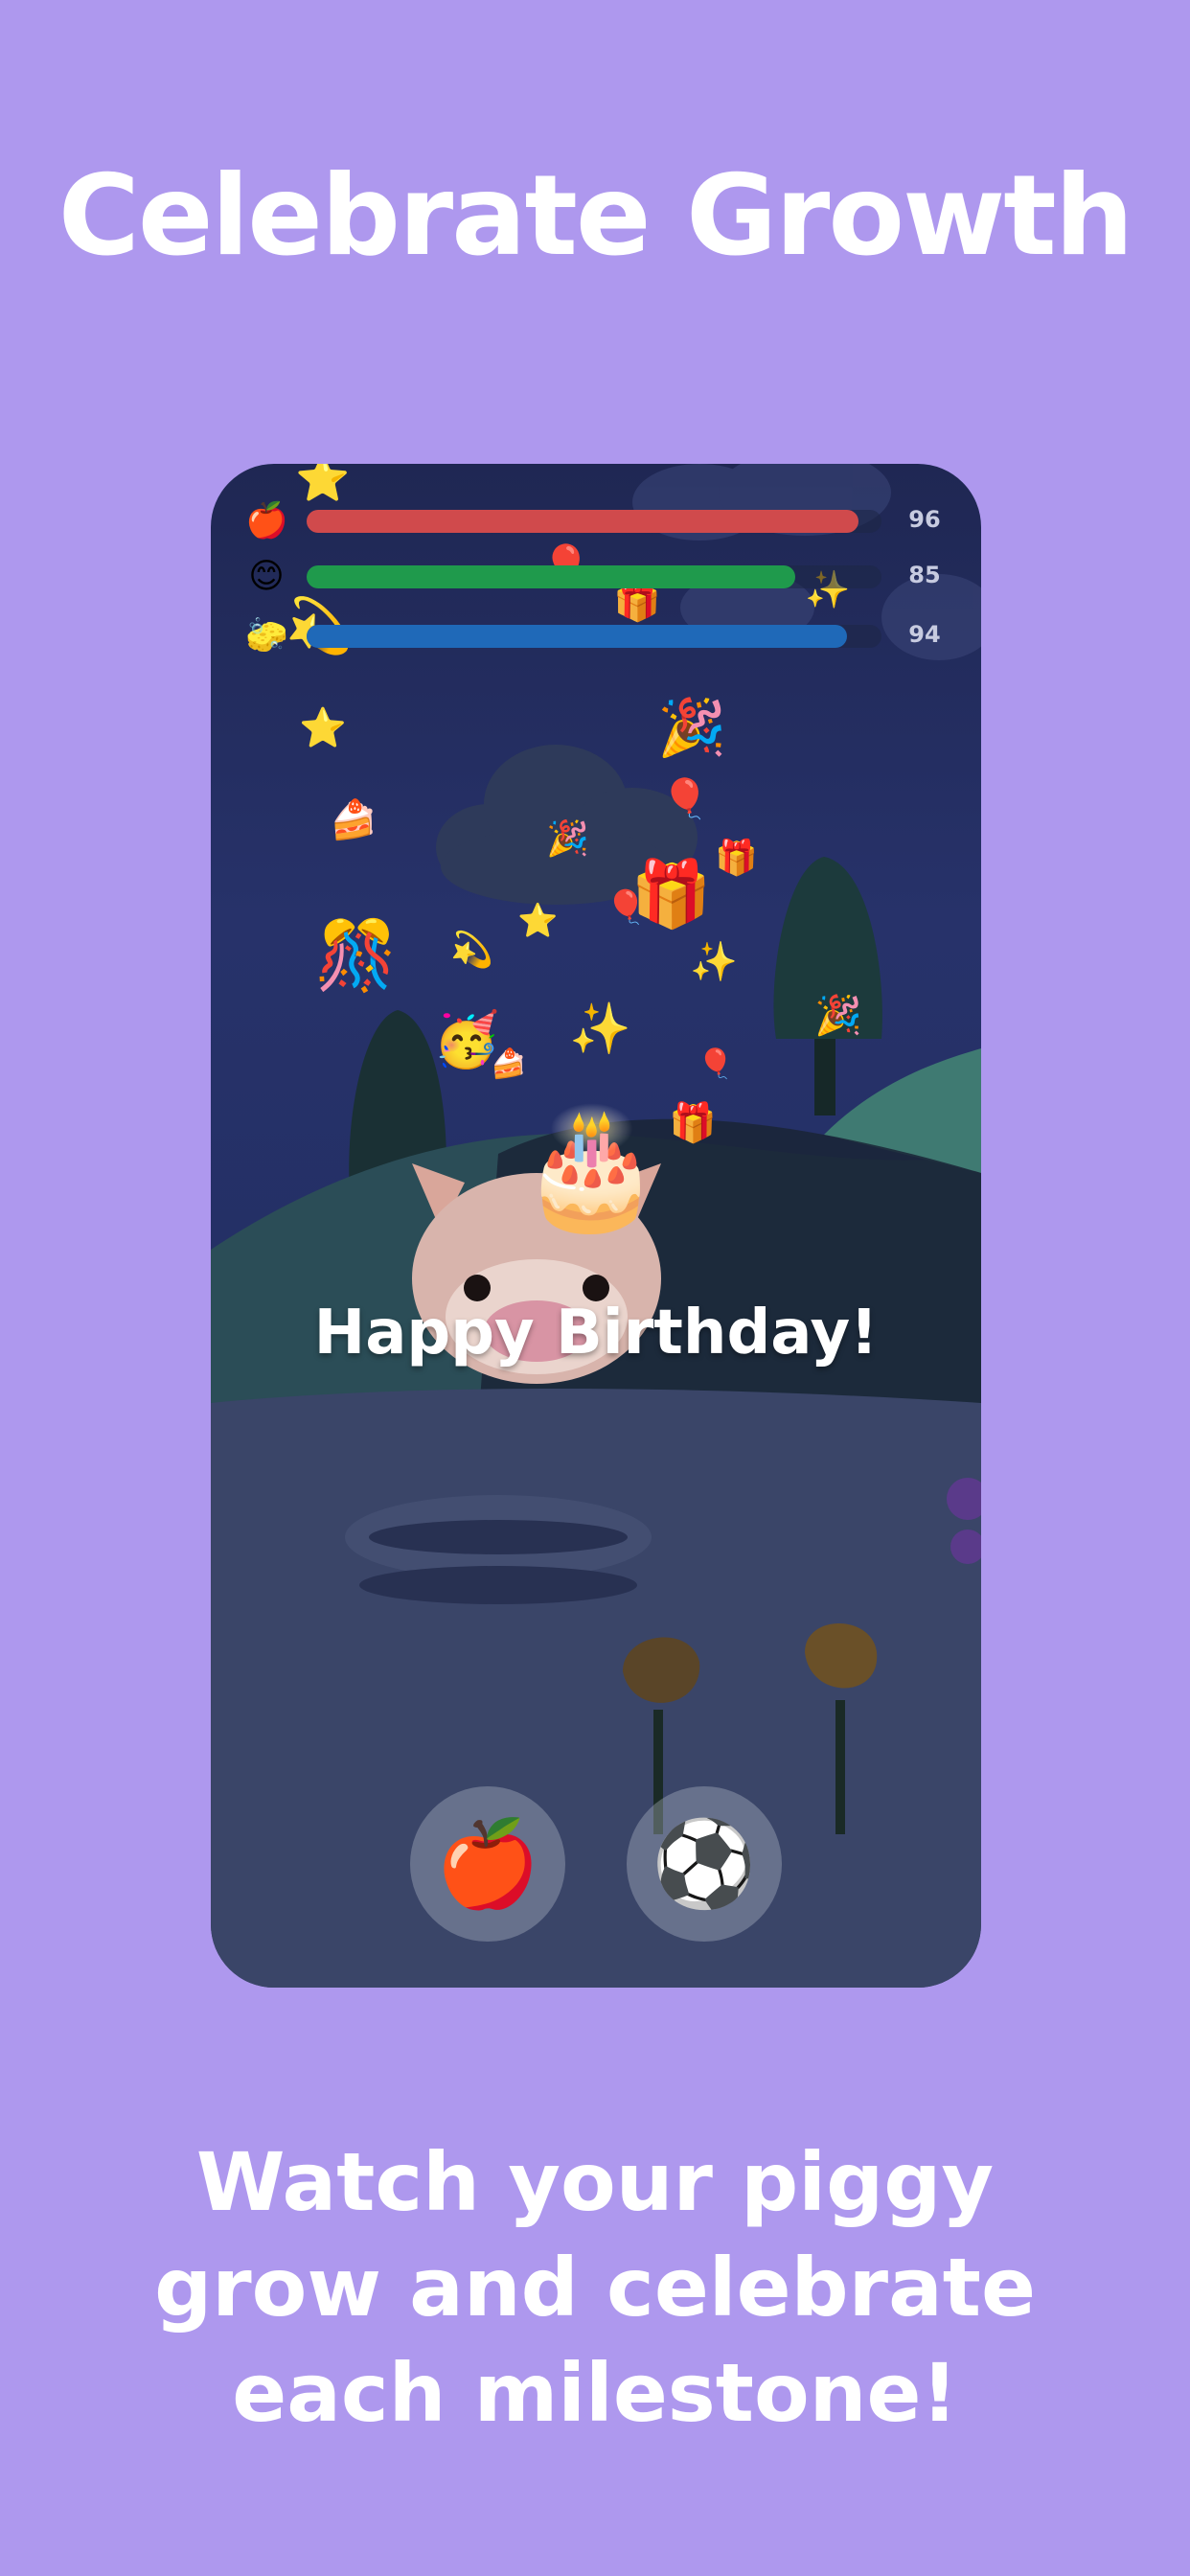 The width and height of the screenshot is (1190, 2576). I want to click on dizzy-star-icon: 💫, so click(472, 950).